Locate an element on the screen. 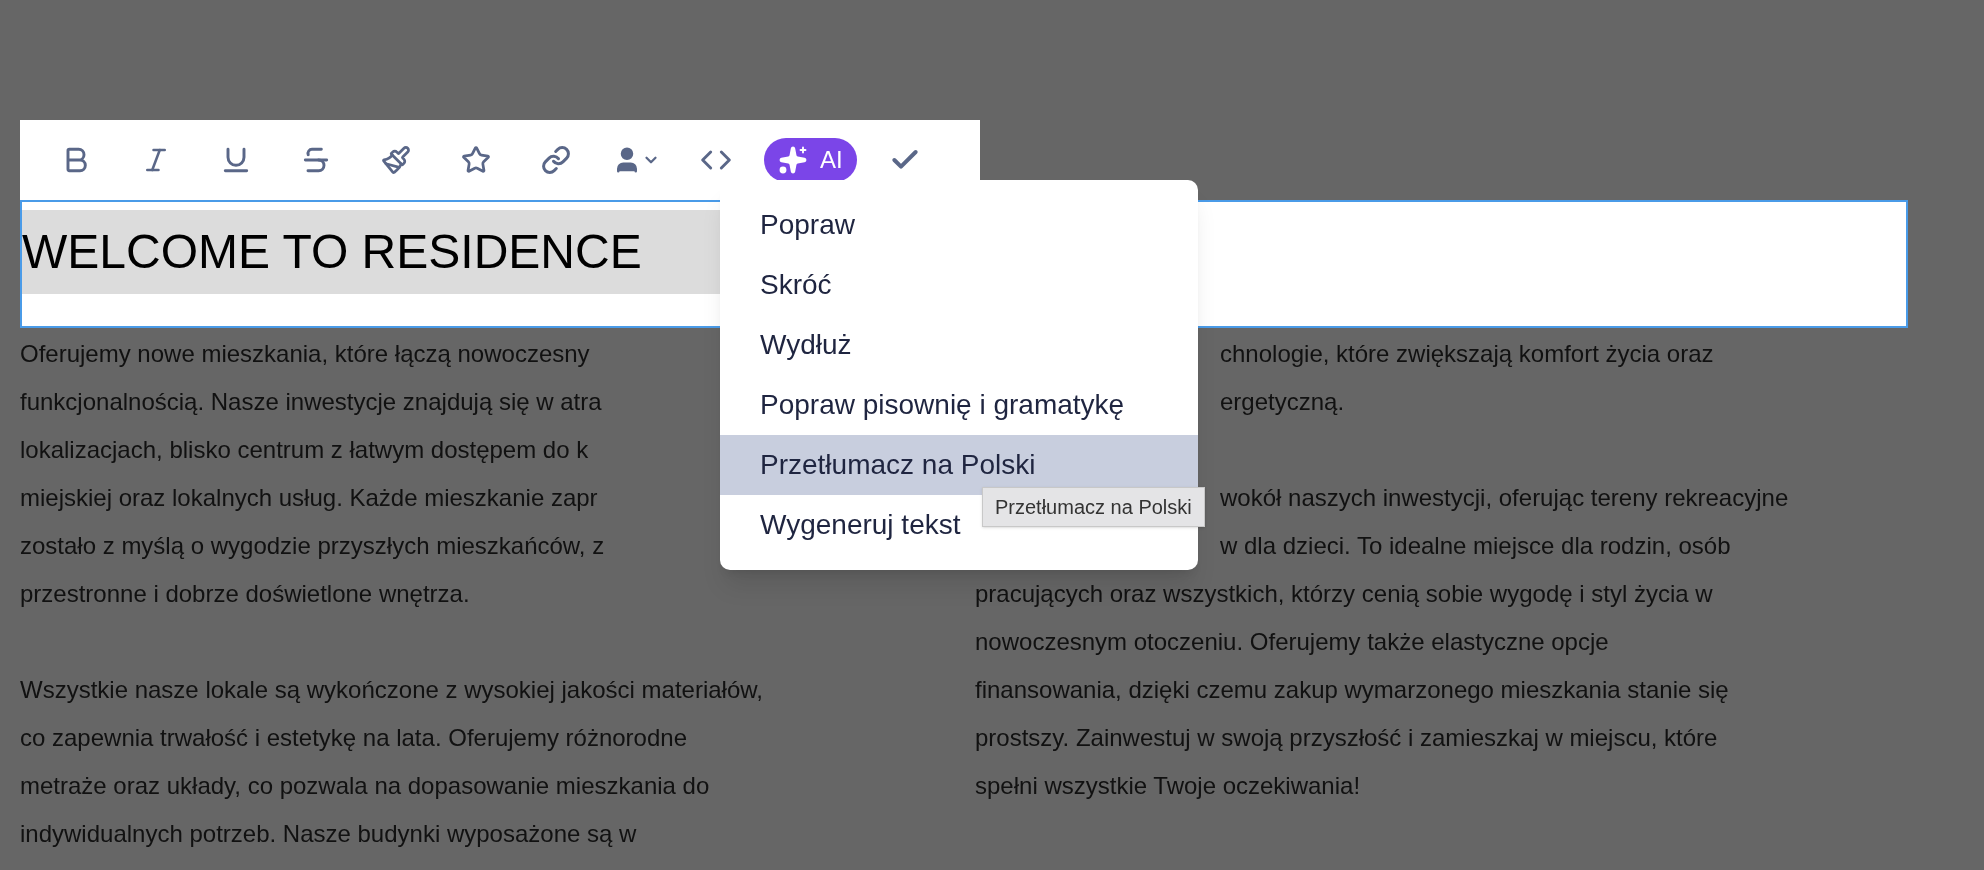 This screenshot has height=870, width=1984. body-text-line: w dla dzieci. To idealne miejsce dla rodzin, osób is located at coordinates (1475, 545).